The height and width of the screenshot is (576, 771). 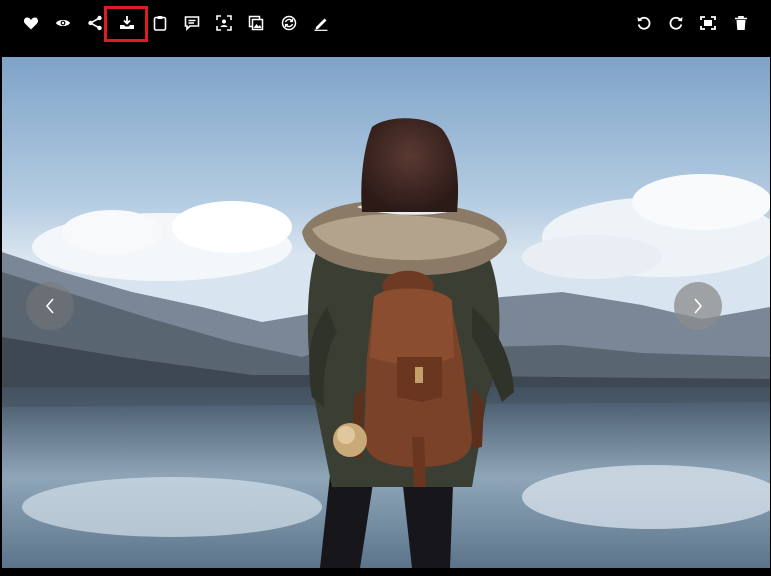 I want to click on previous-image-button, so click(x=50, y=306).